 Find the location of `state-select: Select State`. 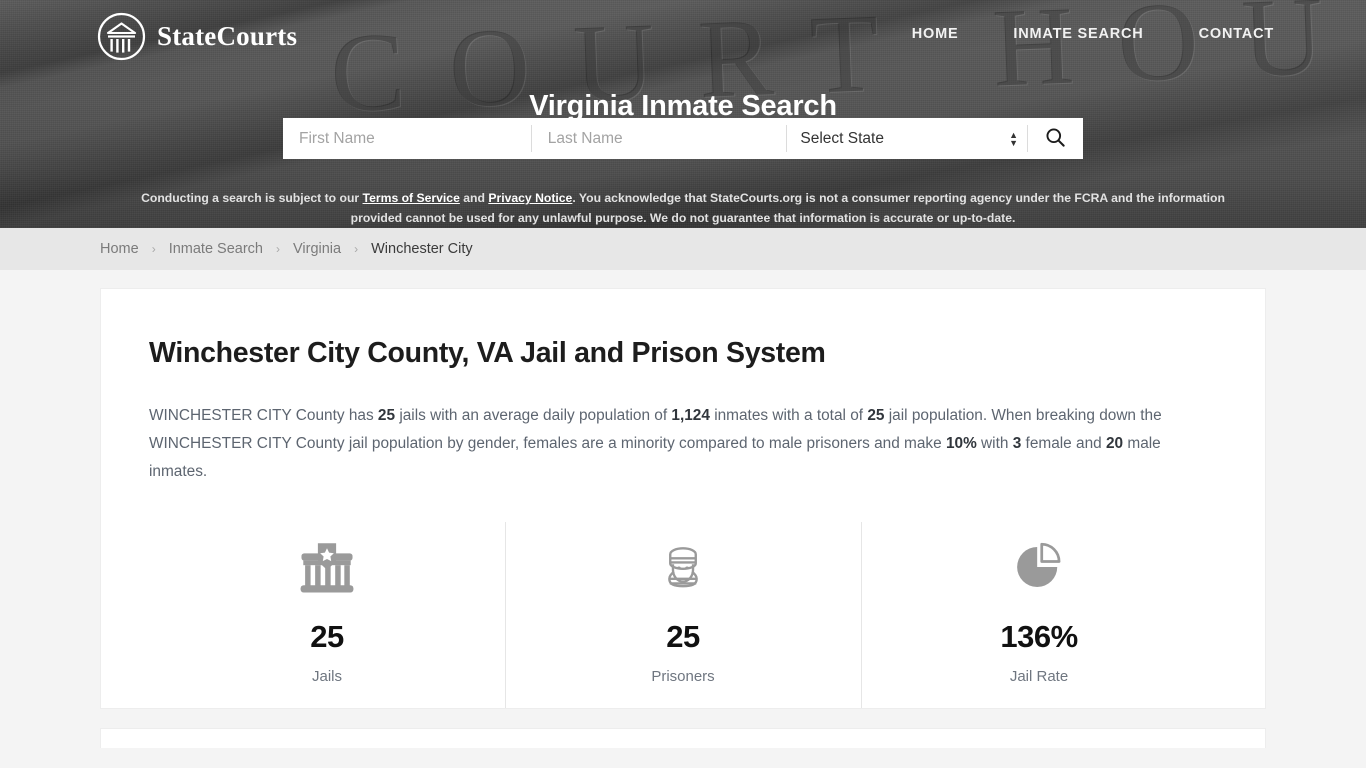

state-select: Select State is located at coordinates (907, 138).